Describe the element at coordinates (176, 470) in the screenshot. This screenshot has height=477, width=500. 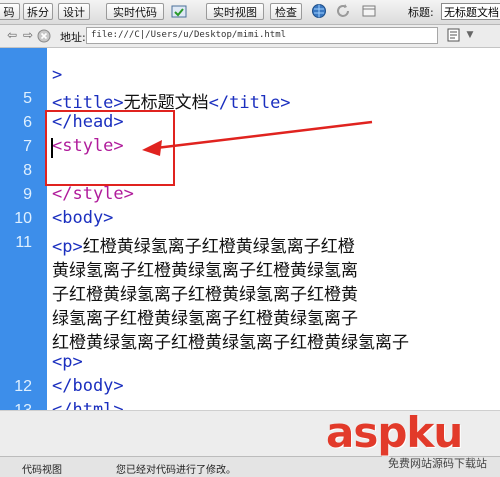
I see `status-message: 您已经对代码进行了修改。` at that location.